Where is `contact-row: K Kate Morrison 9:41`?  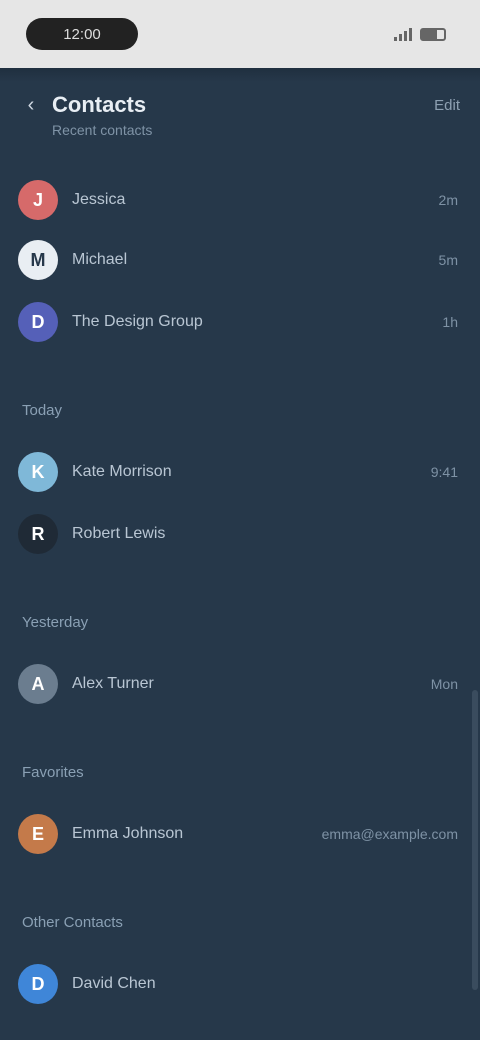
contact-row: K Kate Morrison 9:41 is located at coordinates (238, 472).